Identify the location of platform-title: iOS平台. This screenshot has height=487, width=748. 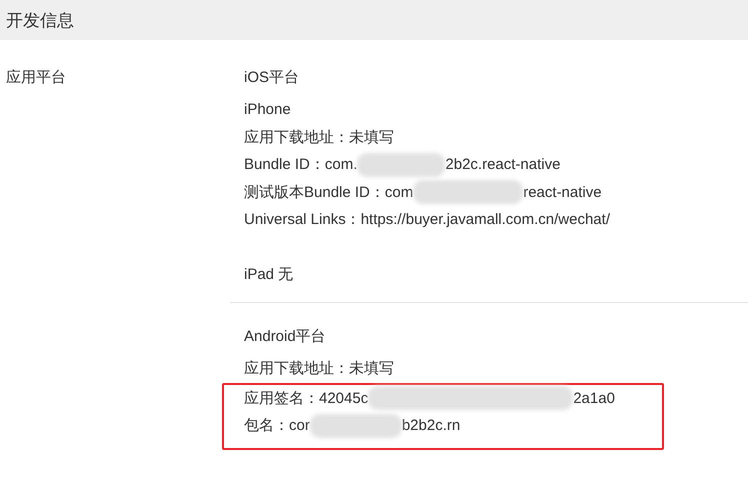
(271, 78).